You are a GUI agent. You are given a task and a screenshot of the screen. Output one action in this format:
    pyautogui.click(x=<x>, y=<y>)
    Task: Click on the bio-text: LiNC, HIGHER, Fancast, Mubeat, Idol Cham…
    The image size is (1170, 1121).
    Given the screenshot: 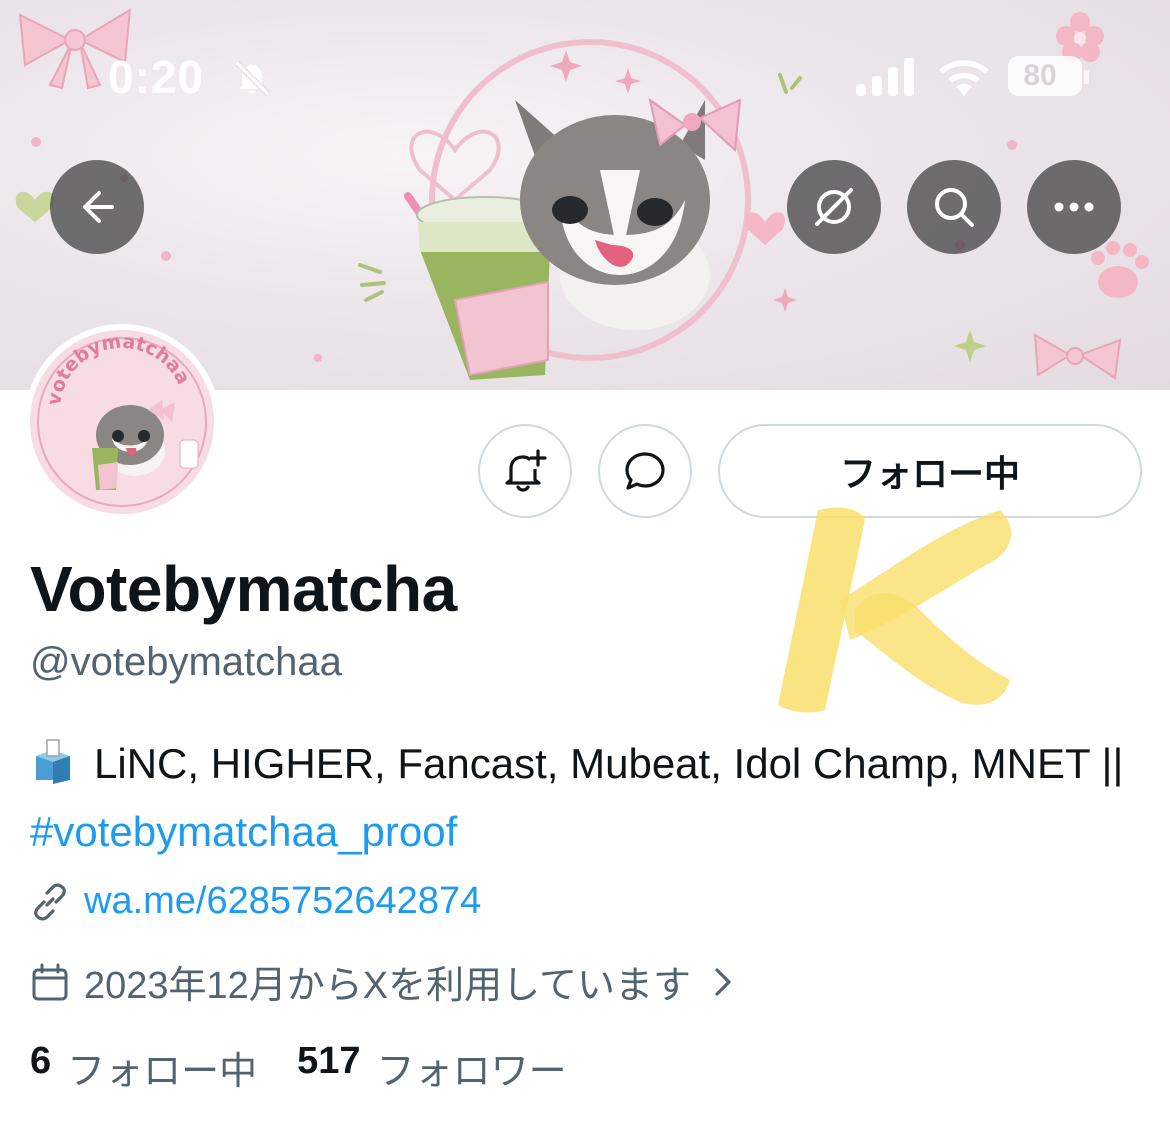 What is the action you would take?
    pyautogui.click(x=609, y=763)
    